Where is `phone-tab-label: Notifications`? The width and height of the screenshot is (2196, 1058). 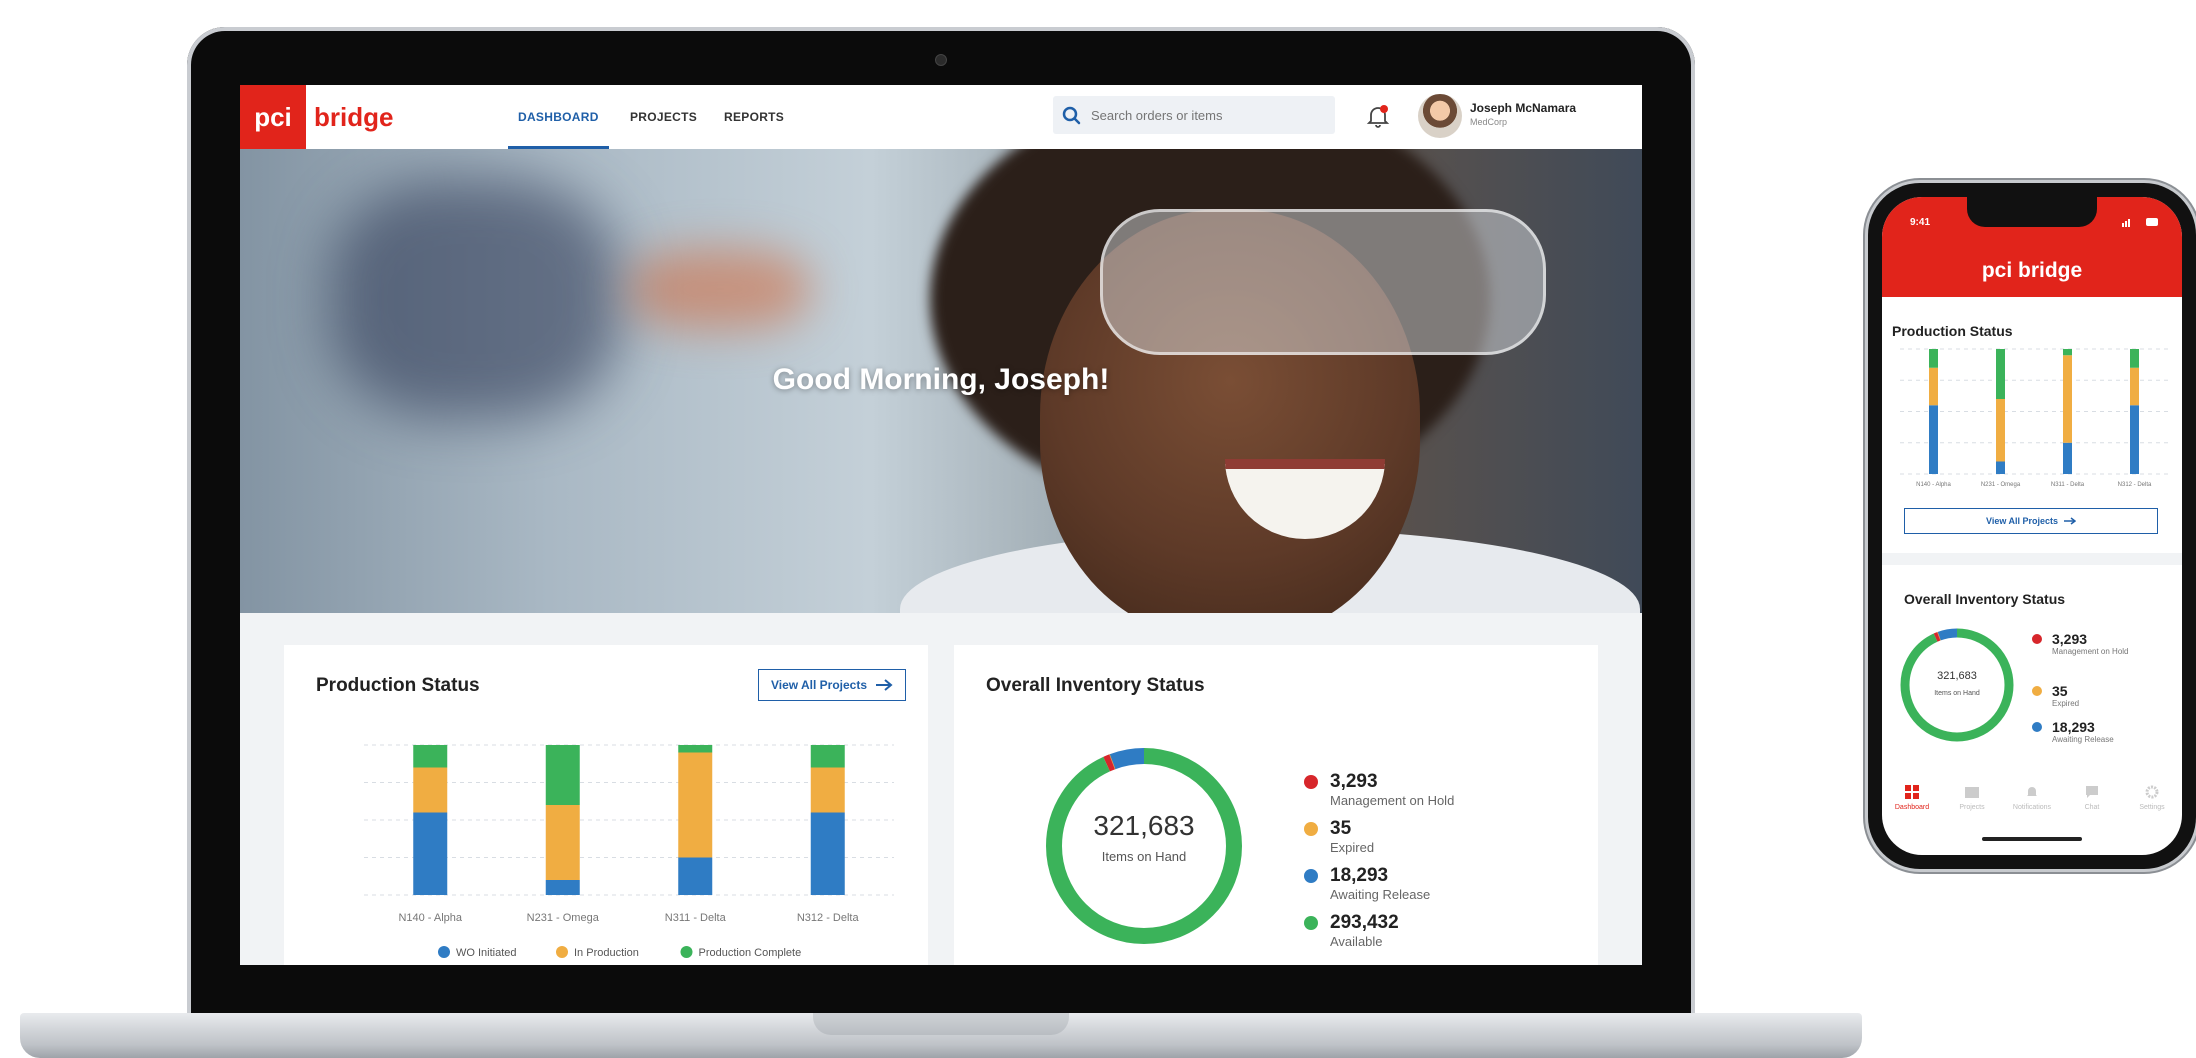 phone-tab-label: Notifications is located at coordinates (2032, 807).